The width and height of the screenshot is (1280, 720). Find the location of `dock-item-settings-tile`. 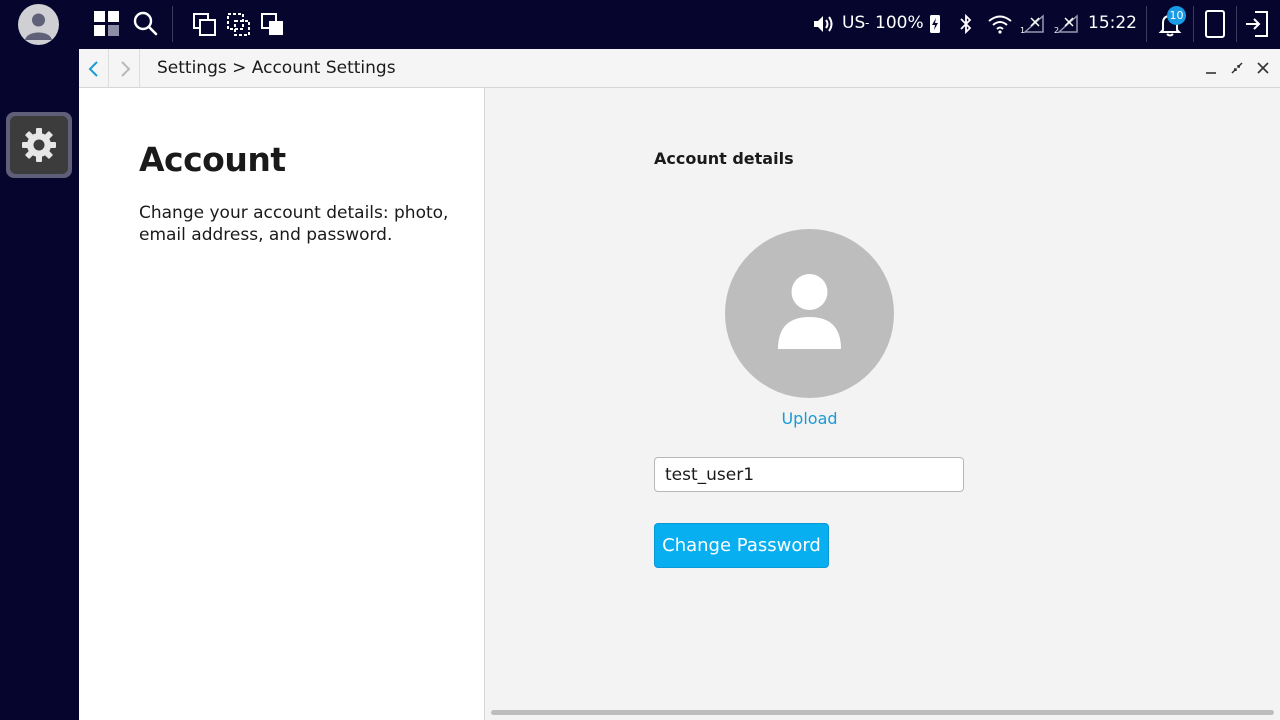

dock-item-settings-tile is located at coordinates (39, 145).